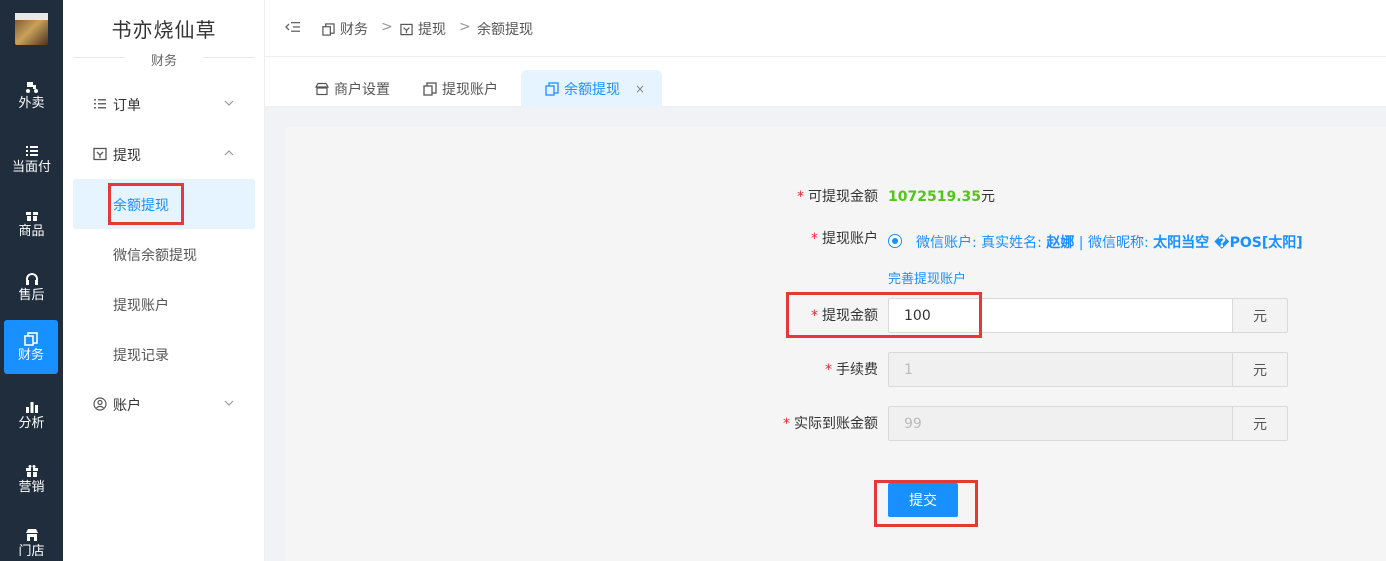 This screenshot has width=1386, height=561. I want to click on actual-amount-label: * 实际到账金额, so click(830, 424).